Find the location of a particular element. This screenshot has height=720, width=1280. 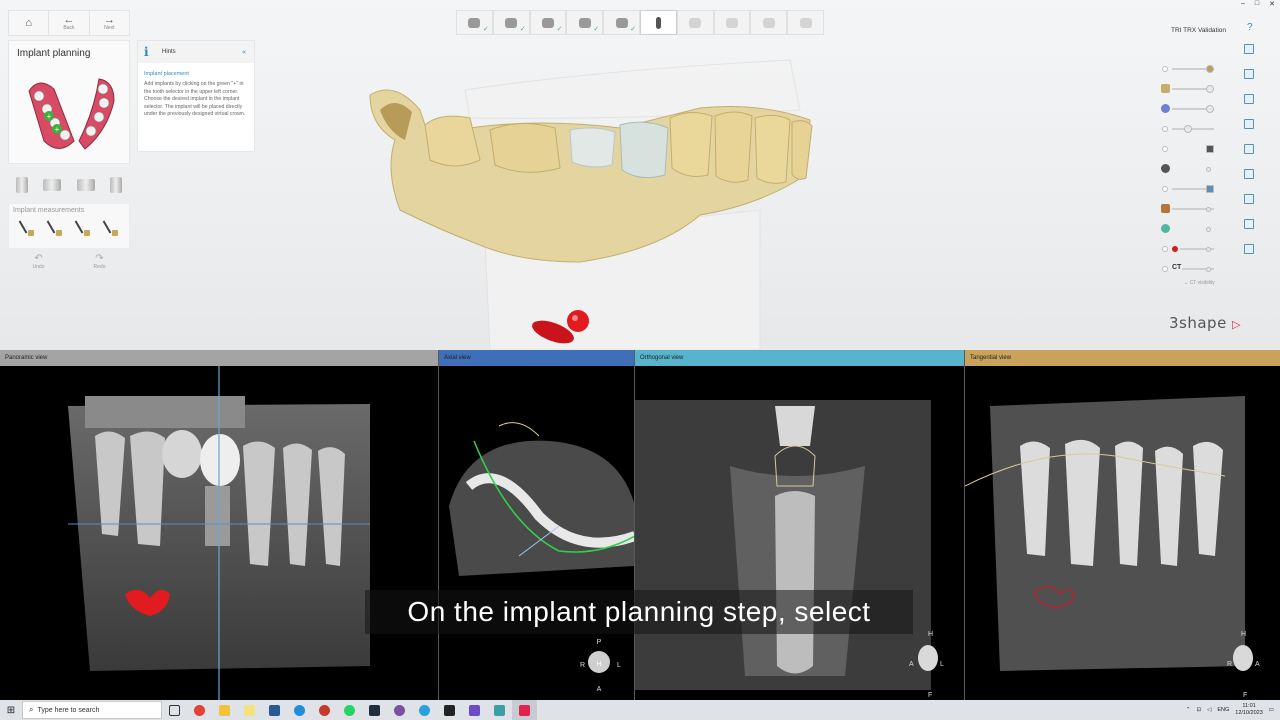

next-button: → Next is located at coordinates (109, 23).